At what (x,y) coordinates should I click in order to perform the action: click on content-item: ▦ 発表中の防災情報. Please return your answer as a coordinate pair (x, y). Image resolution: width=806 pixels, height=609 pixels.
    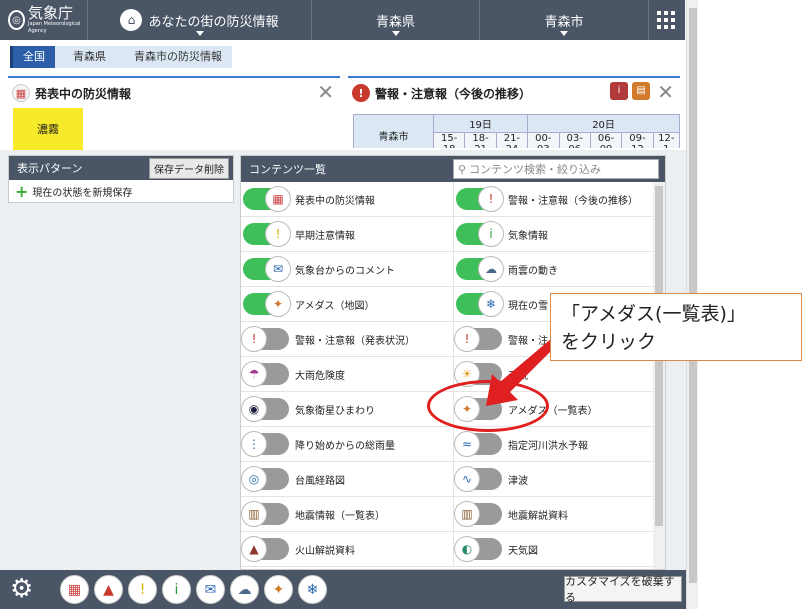
    Looking at the image, I should click on (347, 199).